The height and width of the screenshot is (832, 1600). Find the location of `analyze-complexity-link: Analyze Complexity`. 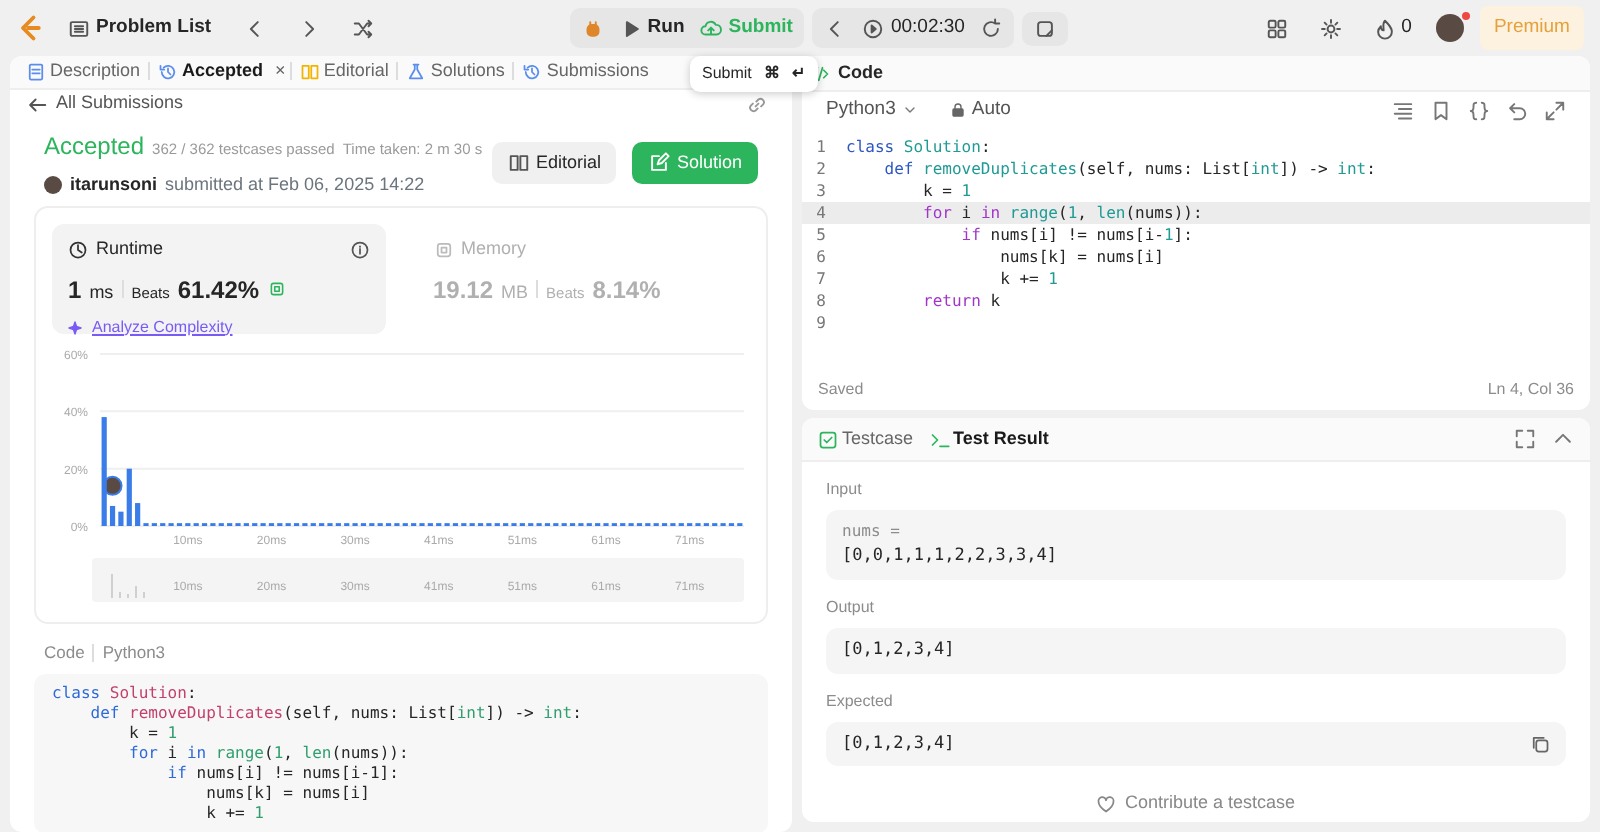

analyze-complexity-link: Analyze Complexity is located at coordinates (150, 327).